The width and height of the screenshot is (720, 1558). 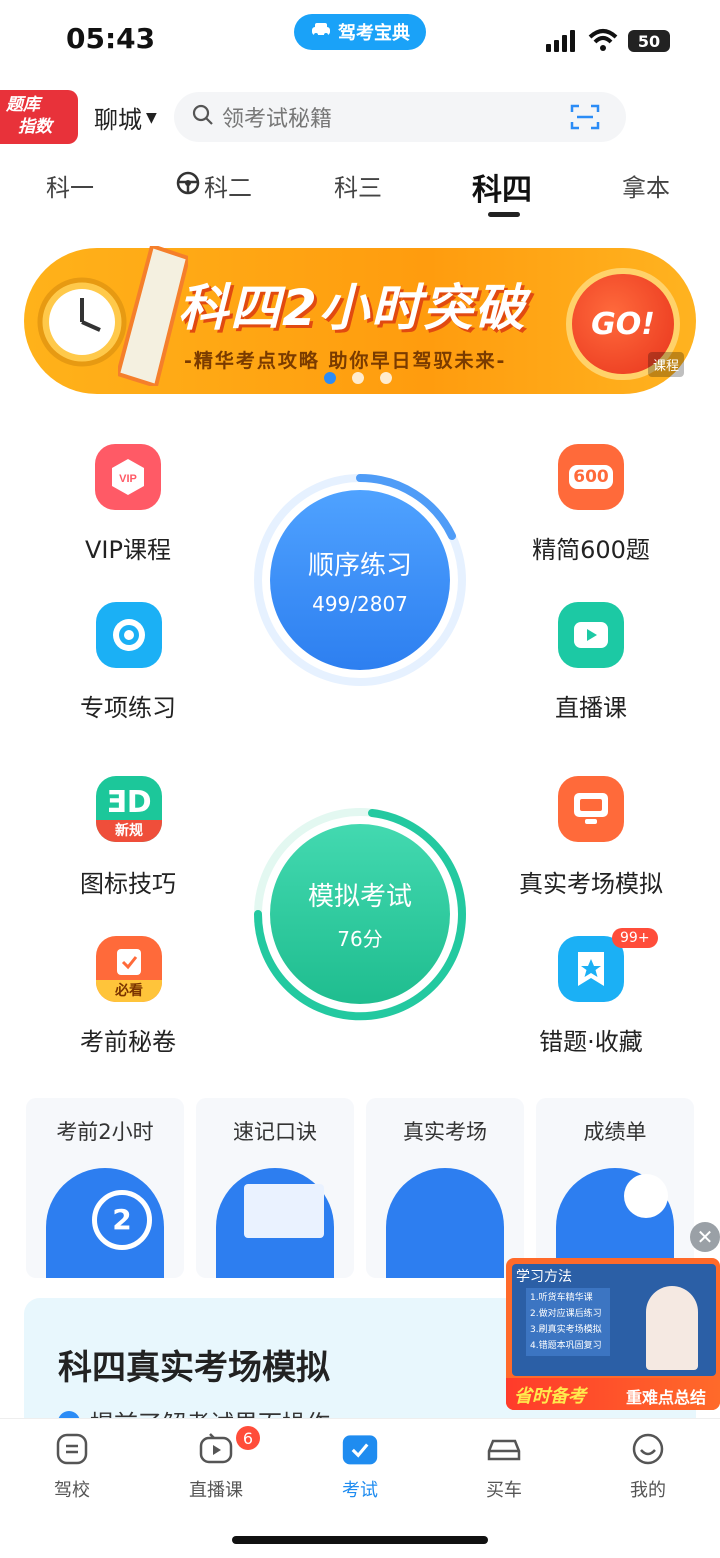 What do you see at coordinates (504, 1490) in the screenshot?
I see `nav-label: 买车` at bounding box center [504, 1490].